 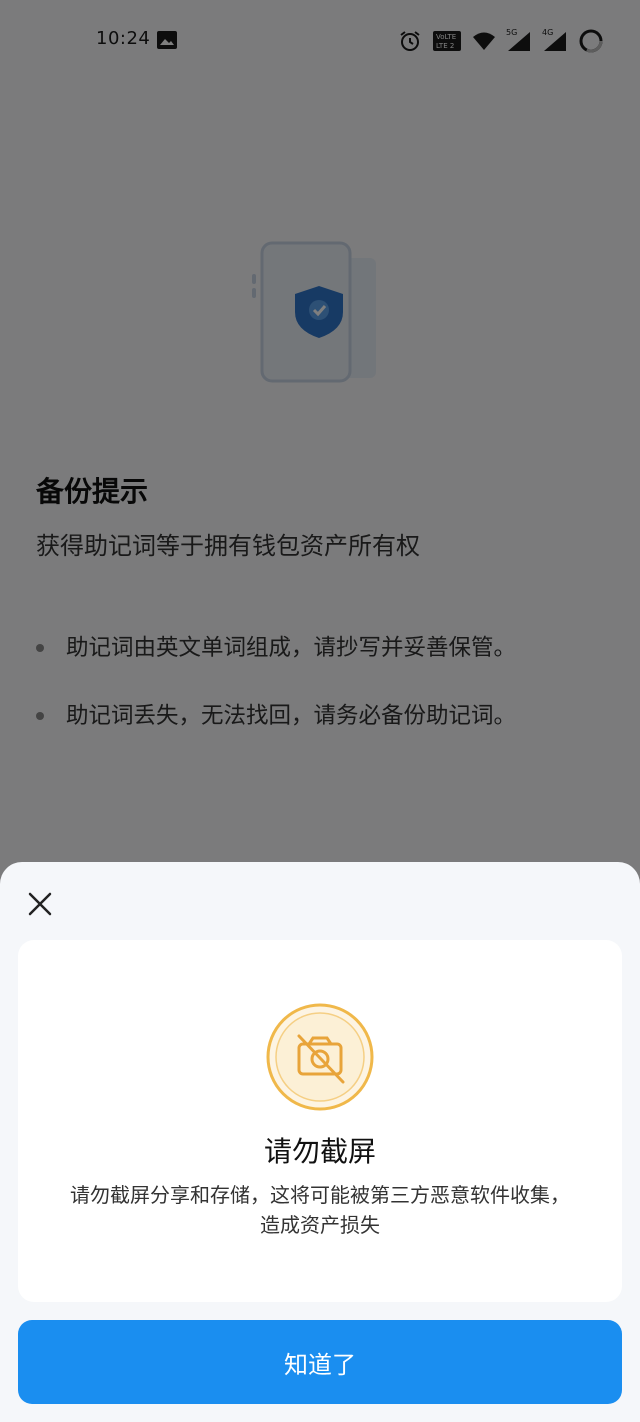 I want to click on close-icon, so click(x=40, y=904).